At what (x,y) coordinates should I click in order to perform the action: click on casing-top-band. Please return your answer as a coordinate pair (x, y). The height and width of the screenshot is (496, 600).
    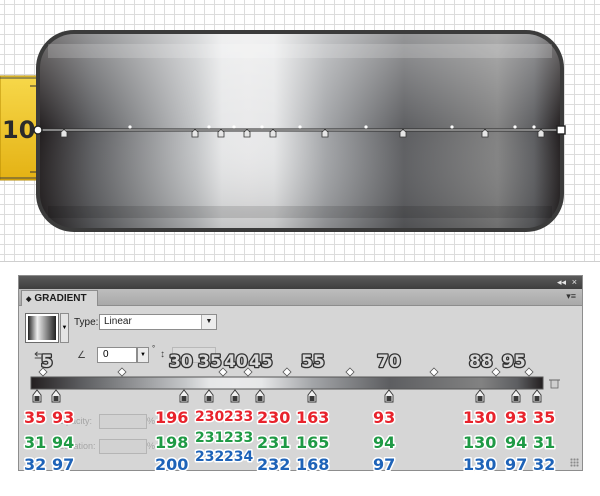
    Looking at the image, I should click on (300, 51).